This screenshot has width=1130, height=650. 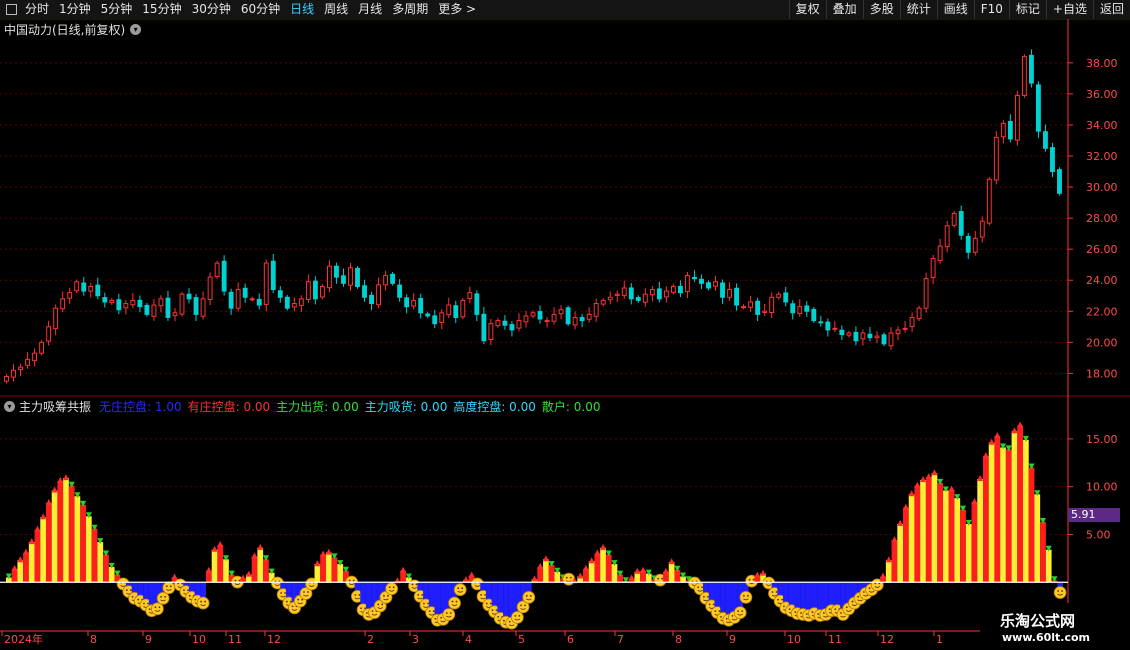 What do you see at coordinates (1094, 515) in the screenshot?
I see `current-value-badge: 5.91` at bounding box center [1094, 515].